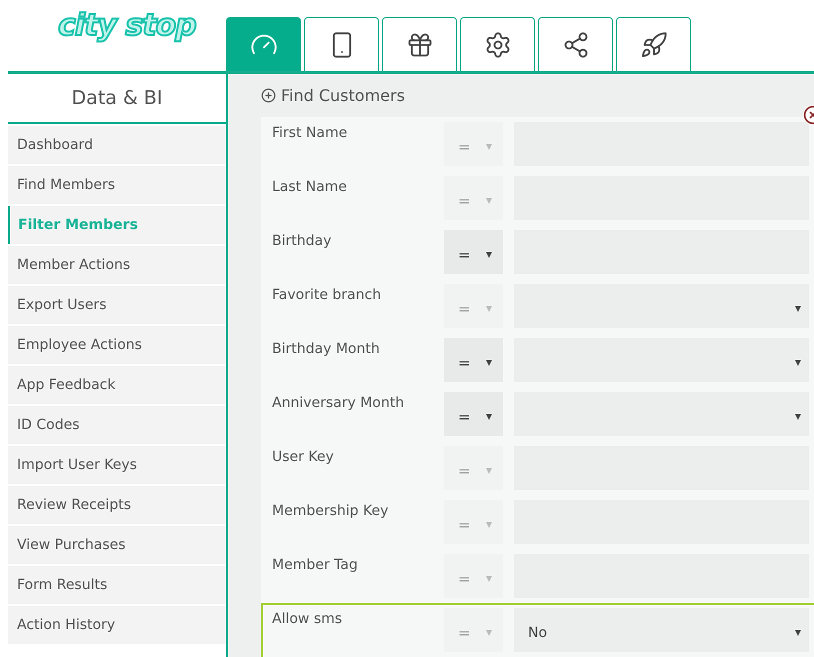  What do you see at coordinates (327, 294) in the screenshot?
I see `field-label: Favorite branch` at bounding box center [327, 294].